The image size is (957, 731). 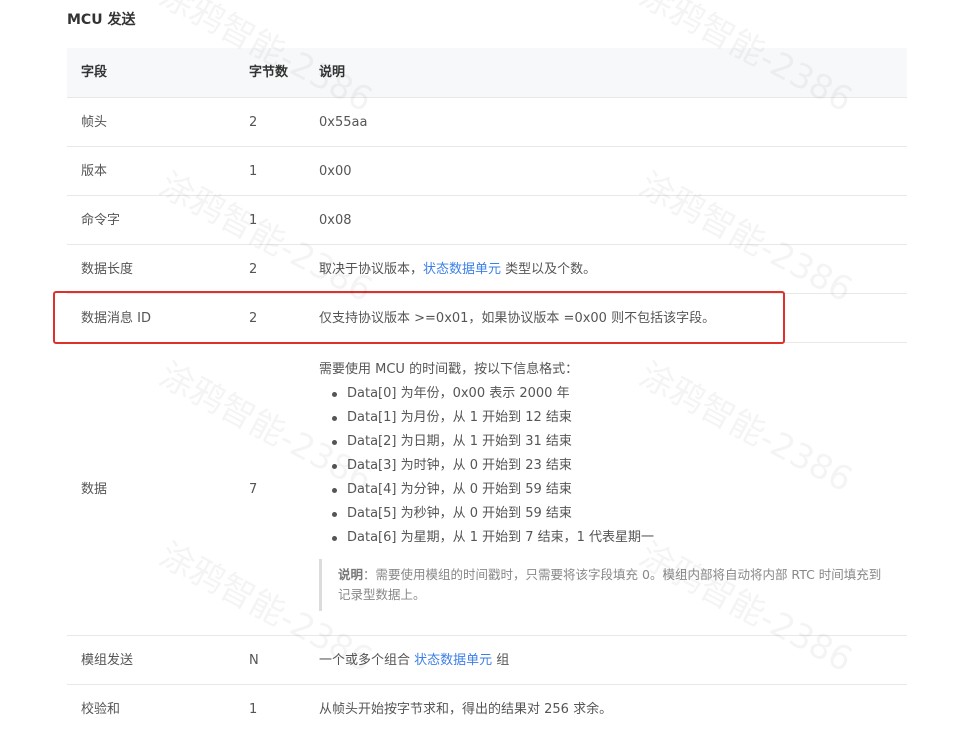 I want to click on row-field: 模组发送, so click(x=107, y=660).